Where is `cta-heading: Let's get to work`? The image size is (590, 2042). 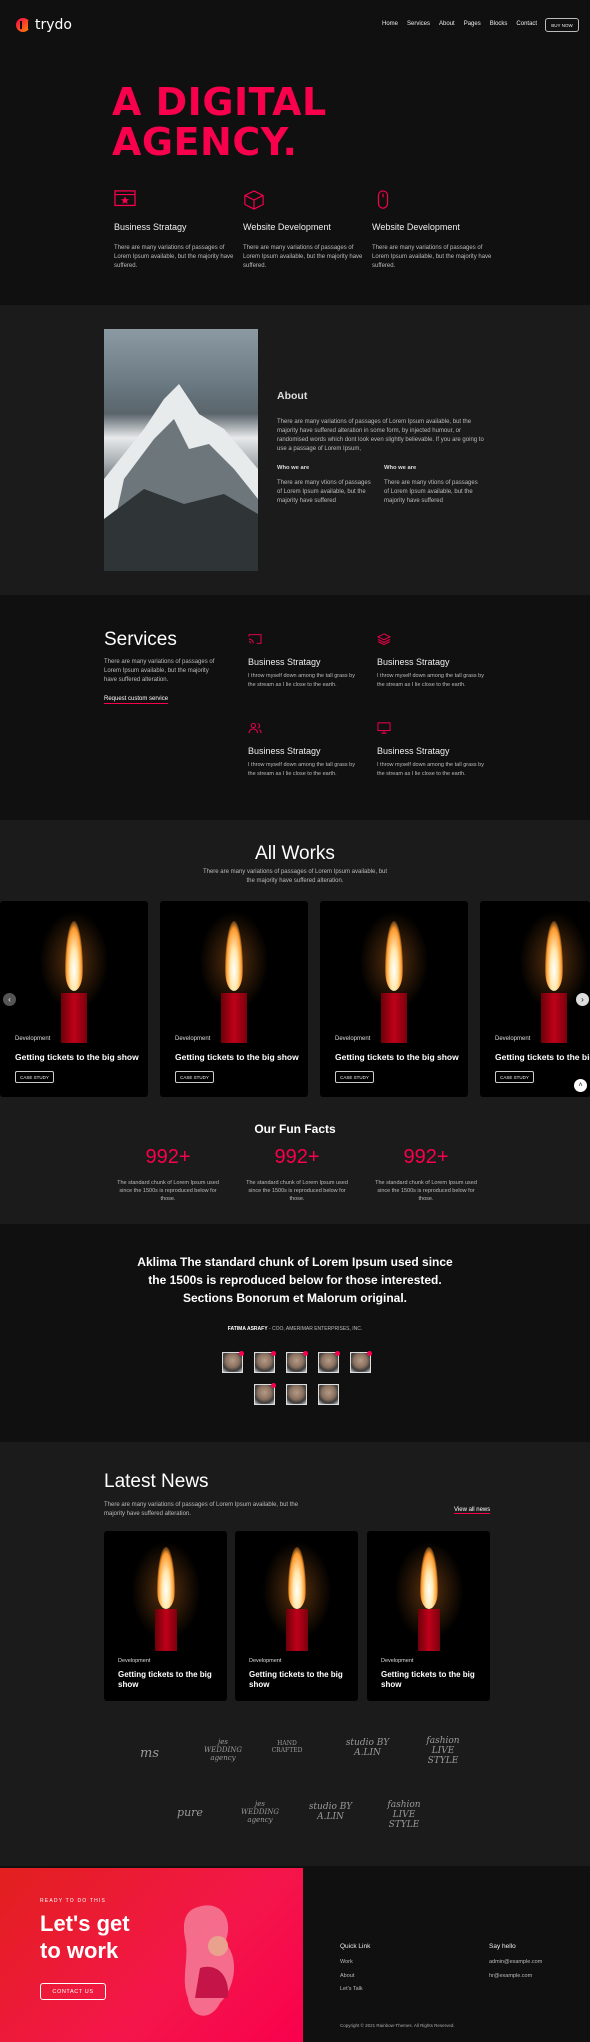
cta-heading: Let's get to work is located at coordinates (85, 1937).